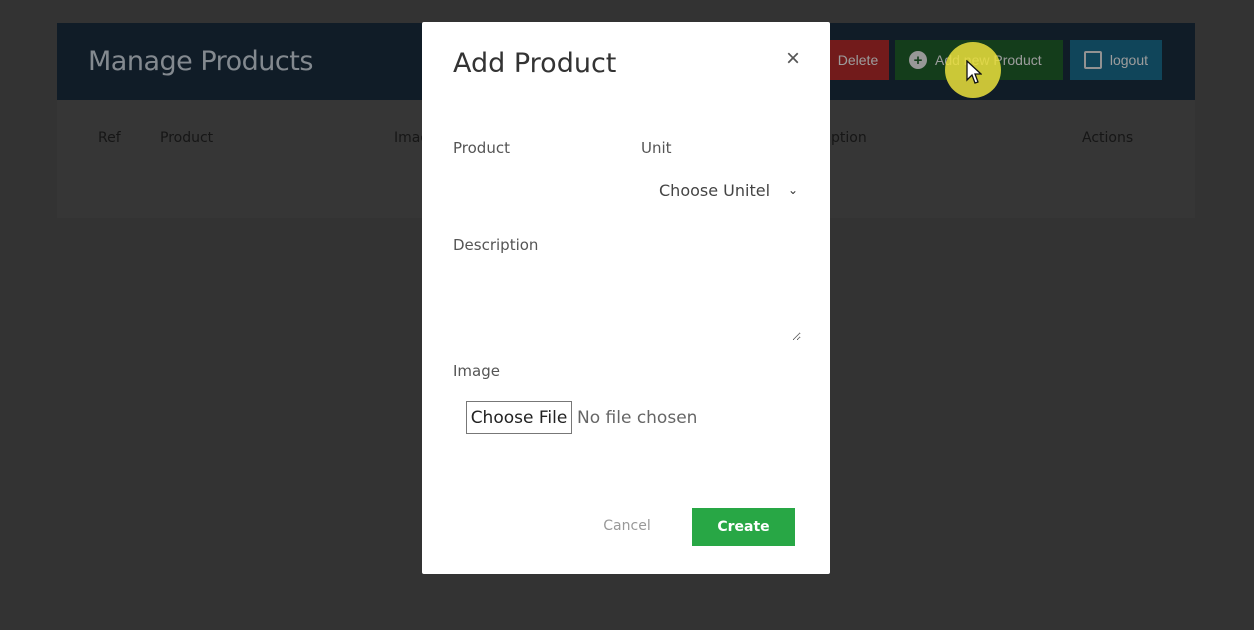  What do you see at coordinates (793, 190) in the screenshot?
I see `chevron-down-icon: ⌄` at bounding box center [793, 190].